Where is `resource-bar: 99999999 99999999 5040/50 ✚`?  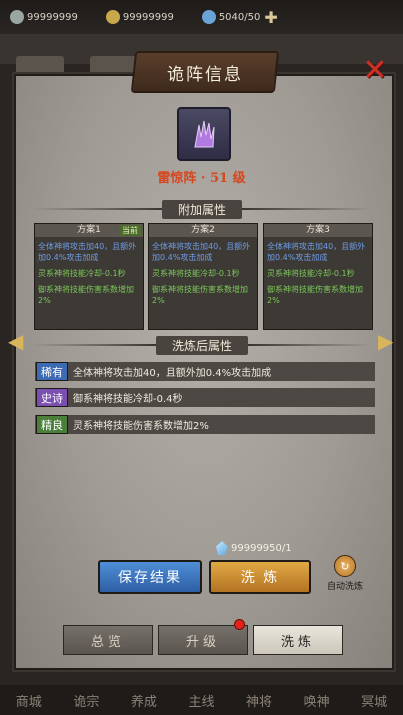
resource-bar: 99999999 99999999 5040/50 ✚ is located at coordinates (201, 17).